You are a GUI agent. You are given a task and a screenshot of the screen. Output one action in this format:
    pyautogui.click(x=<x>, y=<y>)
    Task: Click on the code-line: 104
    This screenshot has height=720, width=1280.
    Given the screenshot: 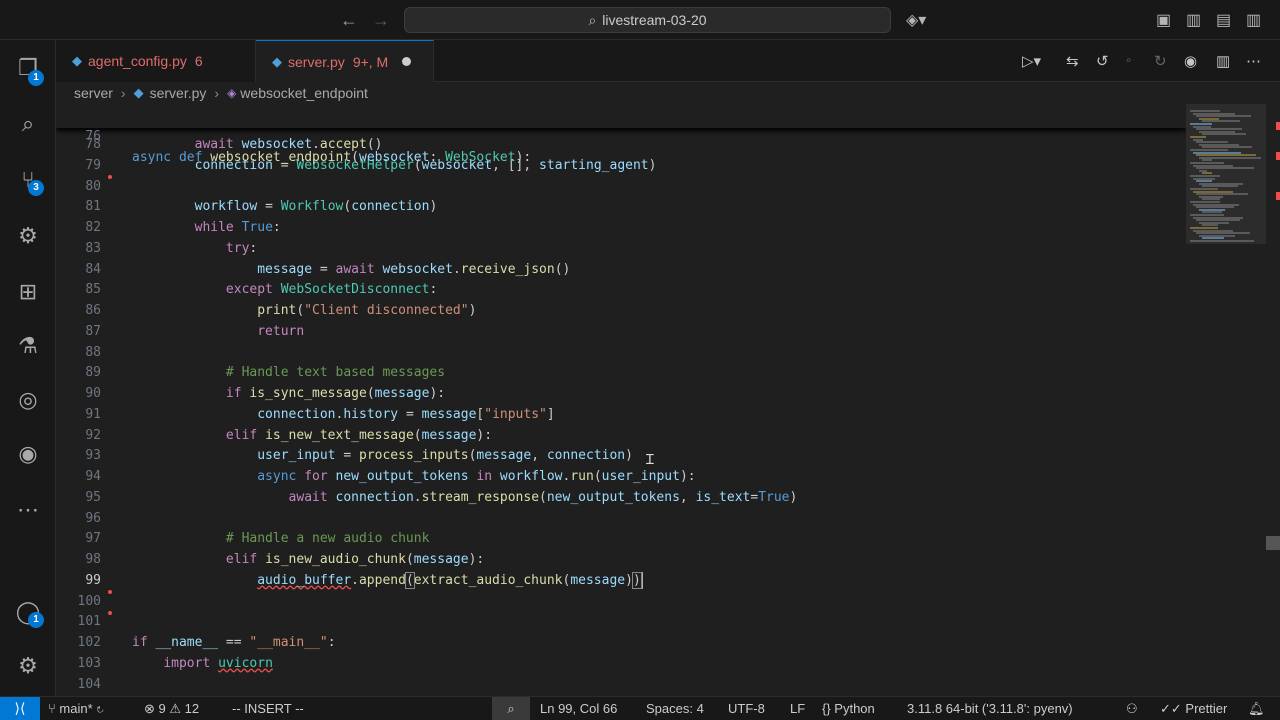 What is the action you would take?
    pyautogui.click(x=621, y=684)
    